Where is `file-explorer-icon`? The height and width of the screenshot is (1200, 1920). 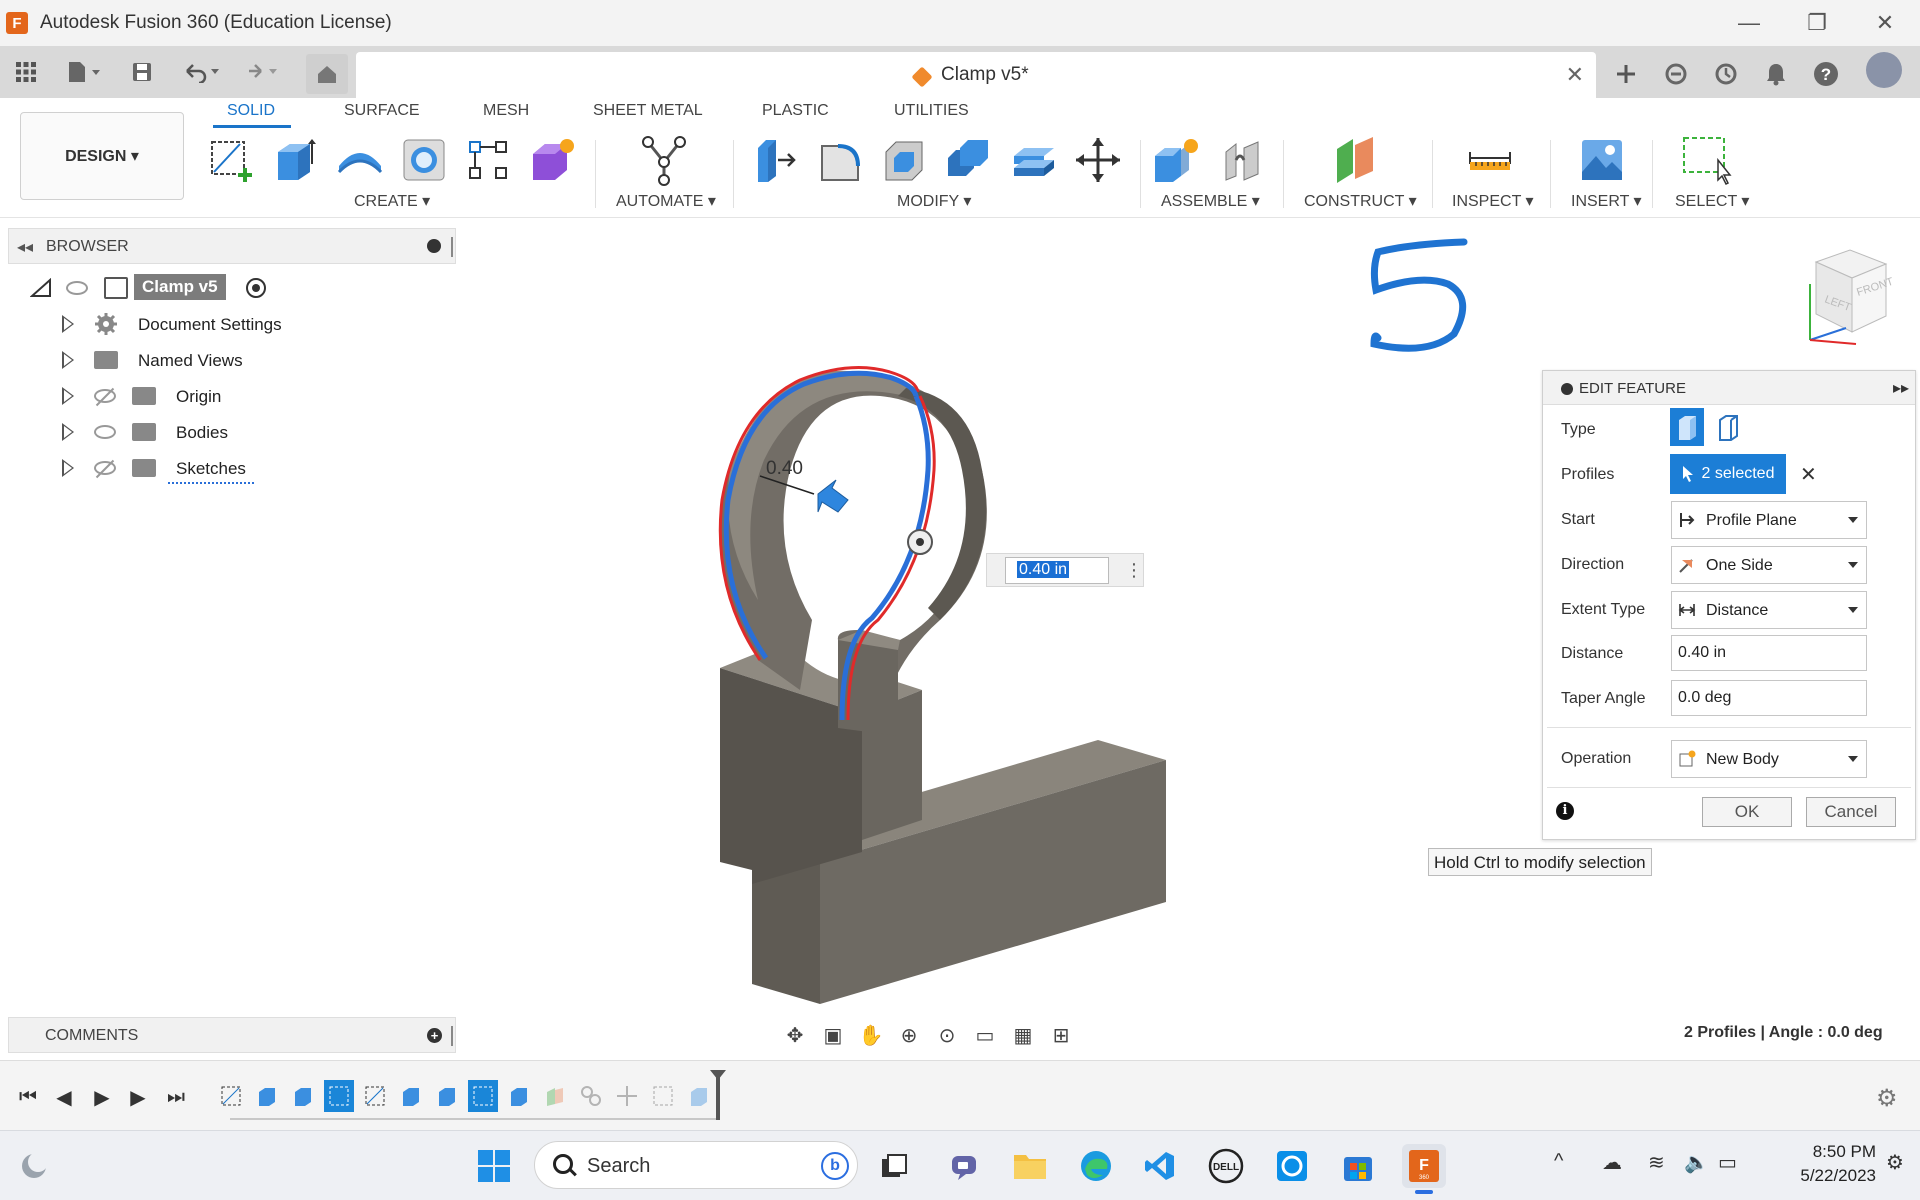
file-explorer-icon is located at coordinates (1030, 1166).